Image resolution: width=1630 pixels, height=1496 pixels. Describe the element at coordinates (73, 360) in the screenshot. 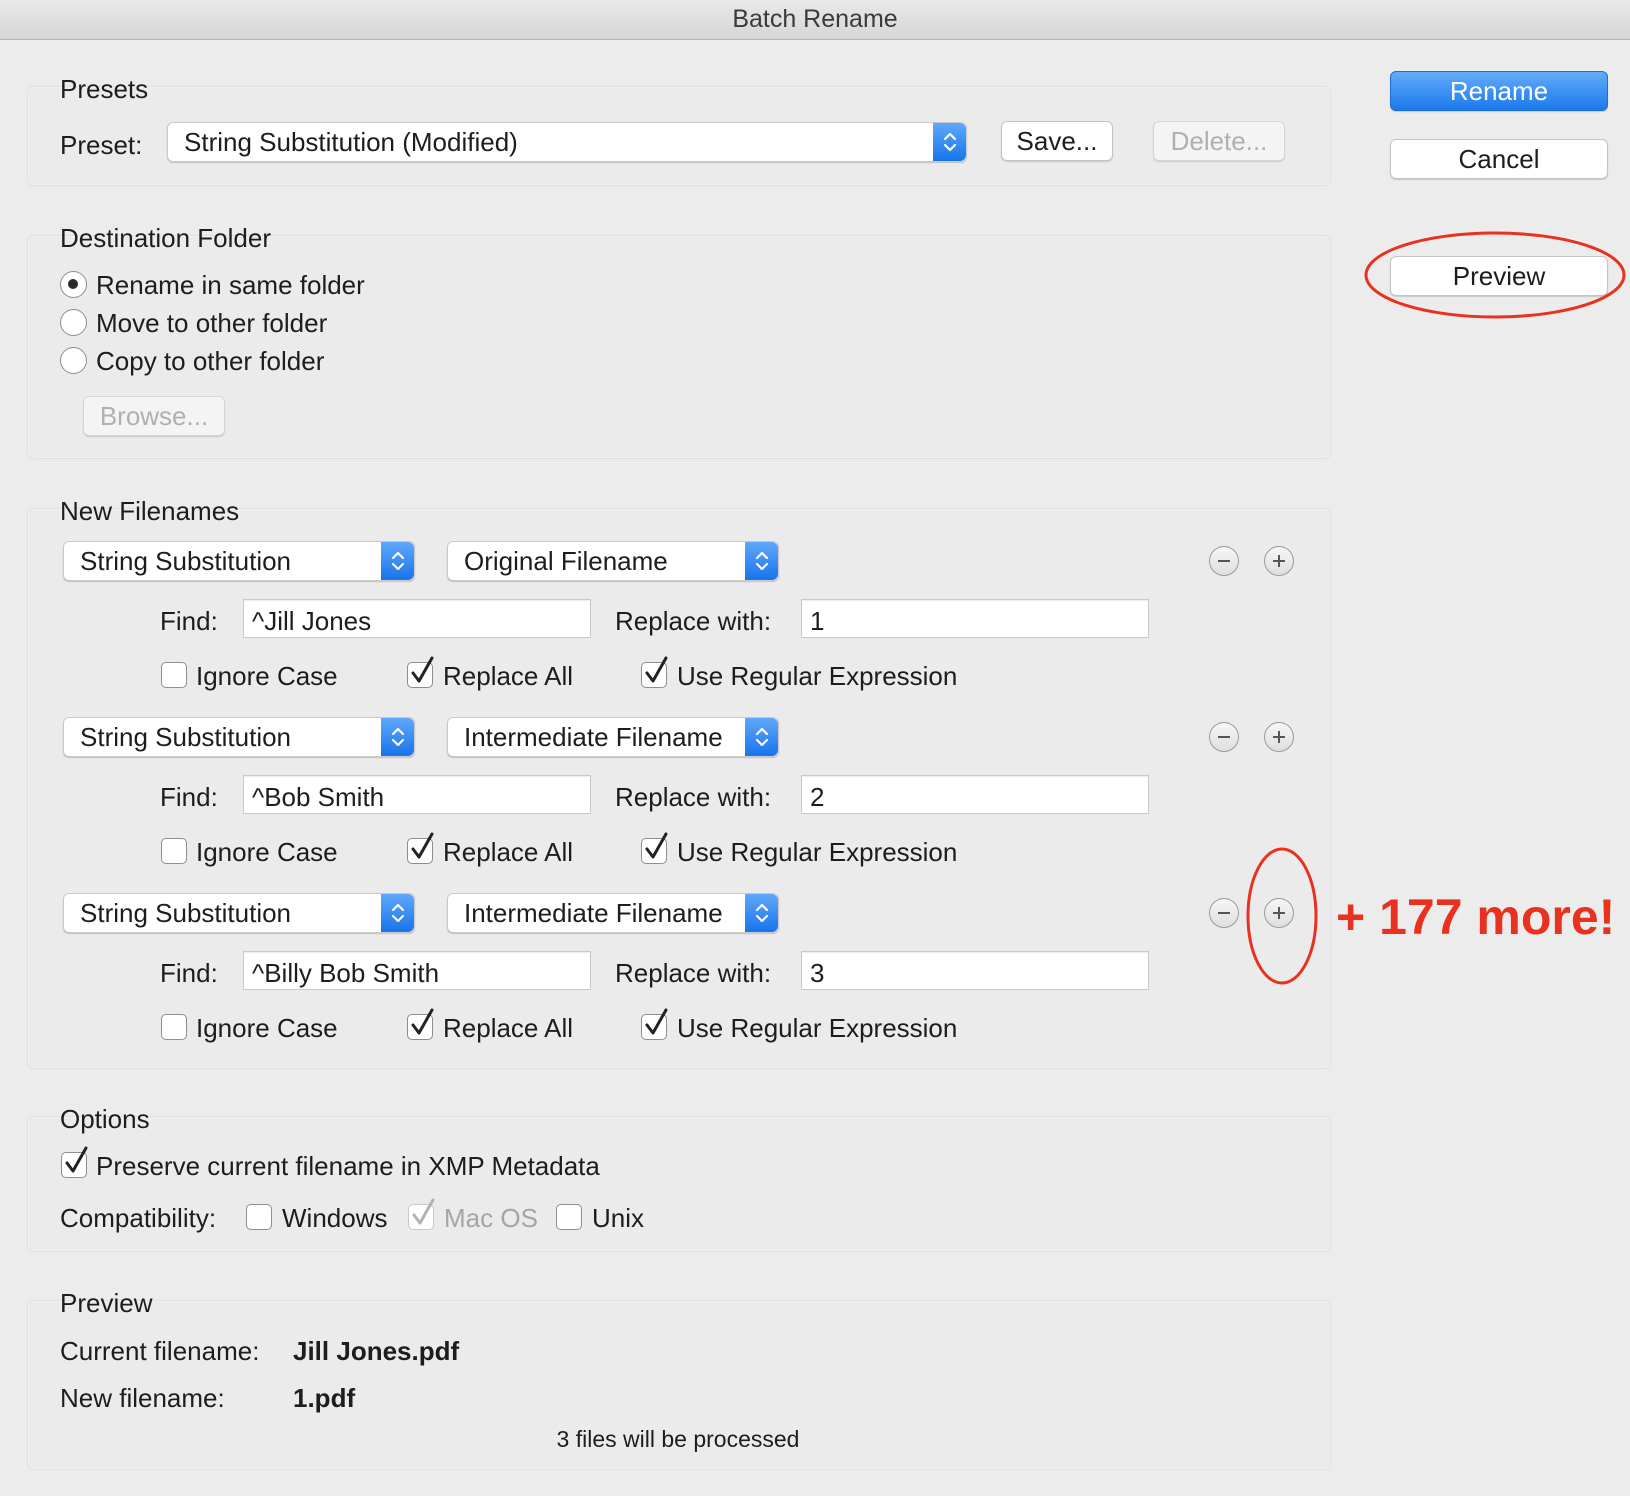

I see `radio-copy-other-folder` at that location.